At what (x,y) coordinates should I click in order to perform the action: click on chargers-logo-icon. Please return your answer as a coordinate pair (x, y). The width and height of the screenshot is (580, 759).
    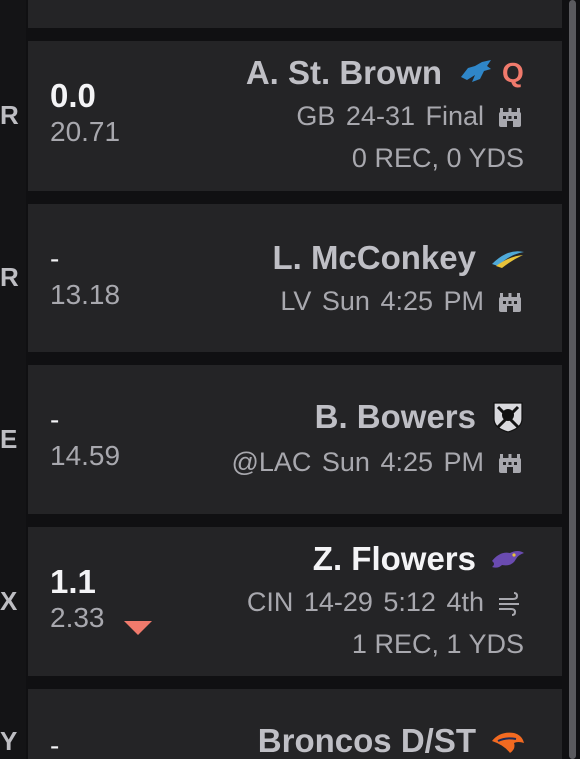
    Looking at the image, I should click on (508, 259).